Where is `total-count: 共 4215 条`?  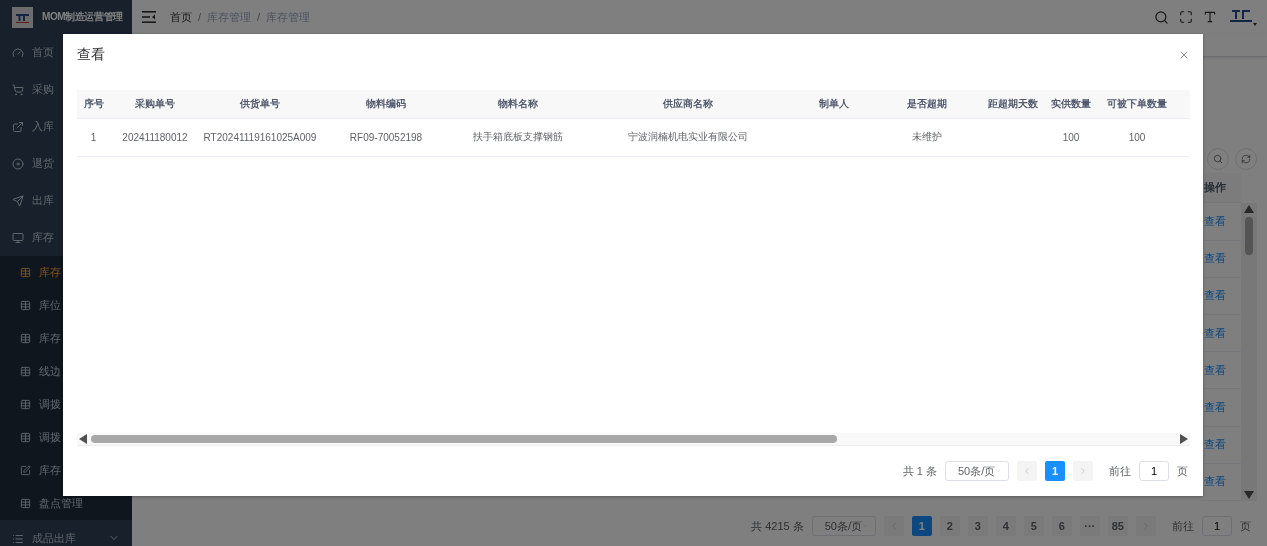
total-count: 共 4215 条 is located at coordinates (777, 526).